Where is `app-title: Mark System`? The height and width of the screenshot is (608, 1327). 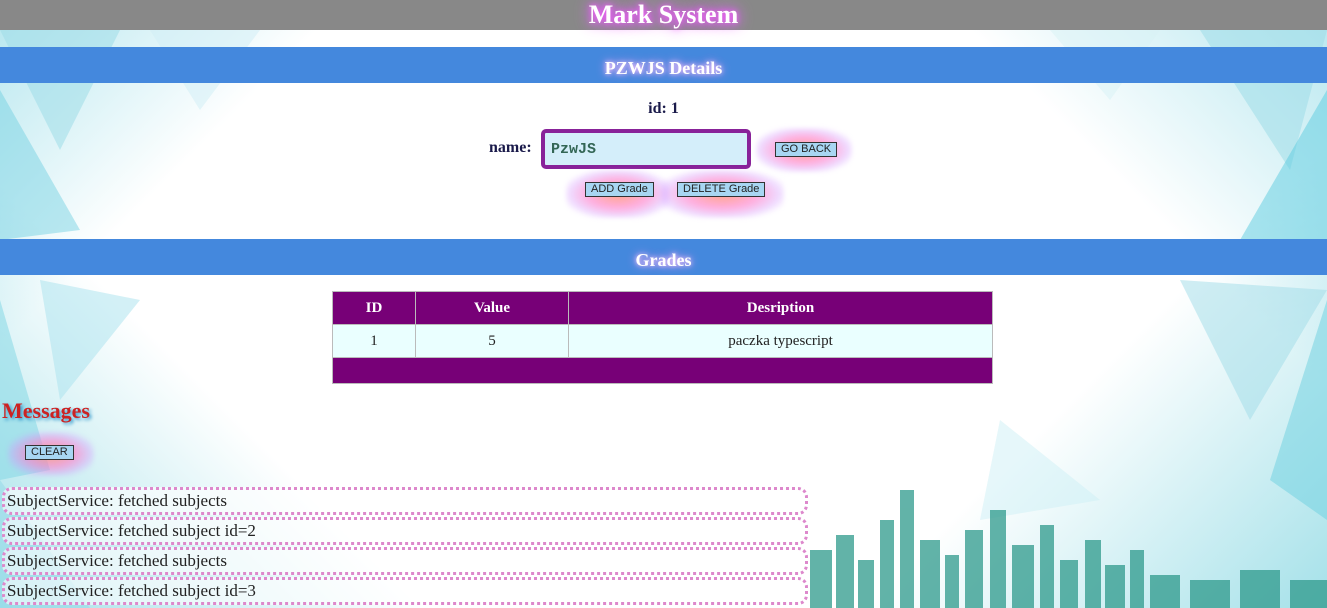 app-title: Mark System is located at coordinates (663, 14).